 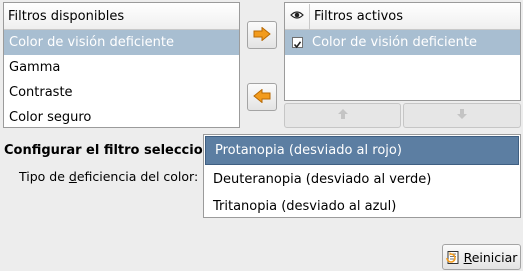 I want to click on arrow-up-icon, so click(x=343, y=115).